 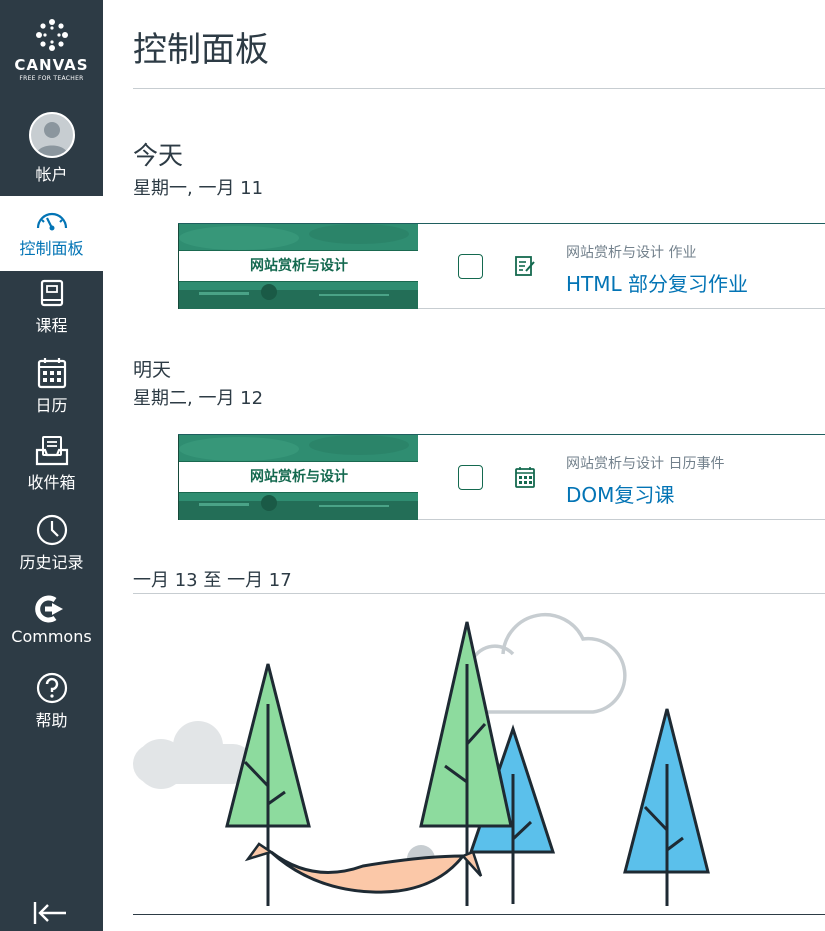 What do you see at coordinates (51, 174) in the screenshot?
I see `nav-account-label: 帐户` at bounding box center [51, 174].